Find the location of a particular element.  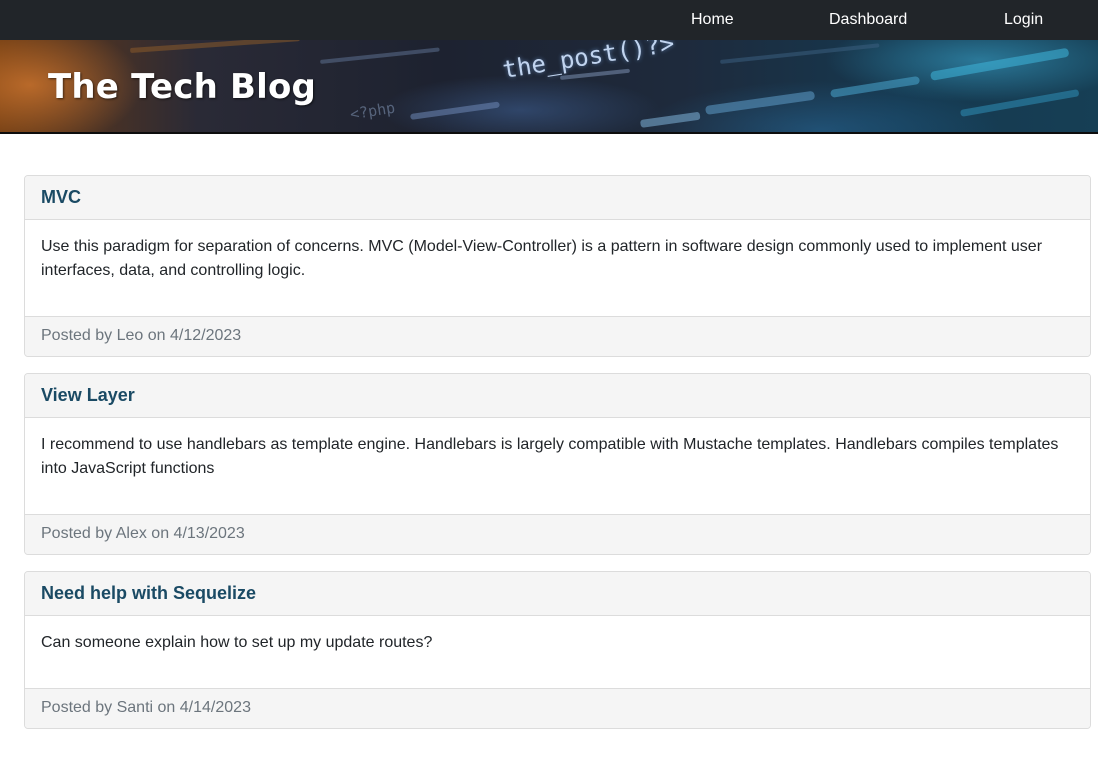

post-header: Need help with Sequelize is located at coordinates (557, 594).